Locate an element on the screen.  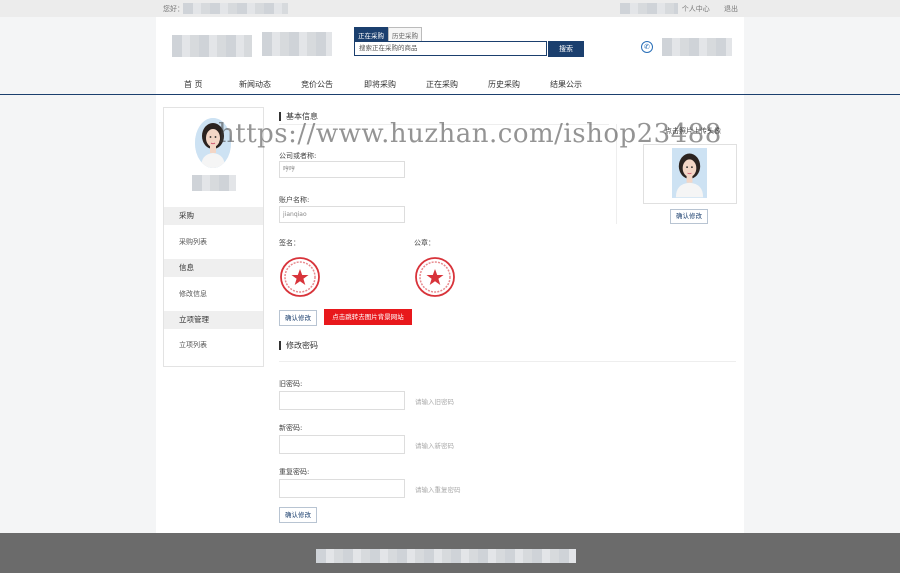
password-divider is located at coordinates (507, 361).